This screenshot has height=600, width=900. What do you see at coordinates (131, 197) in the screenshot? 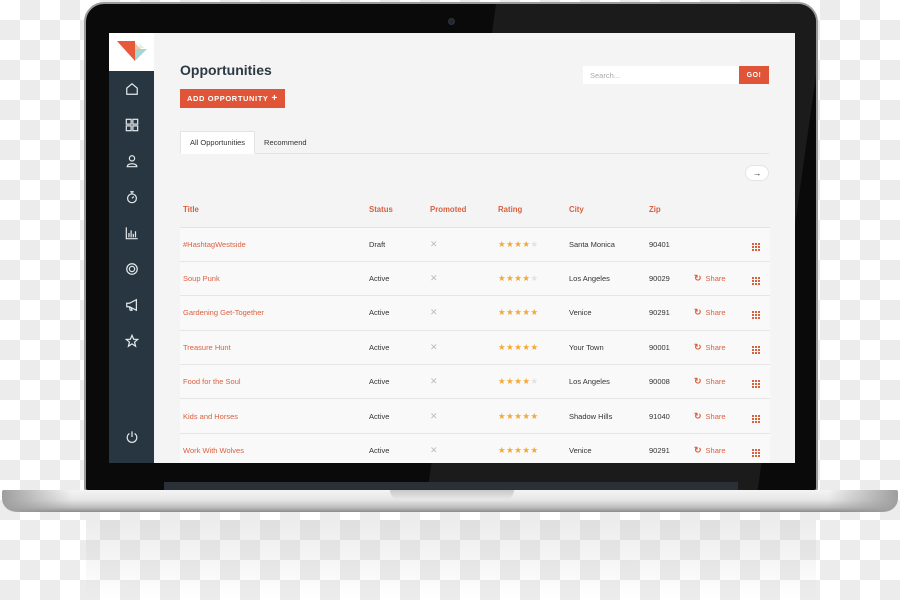
I see `sidebar-item-timer` at bounding box center [131, 197].